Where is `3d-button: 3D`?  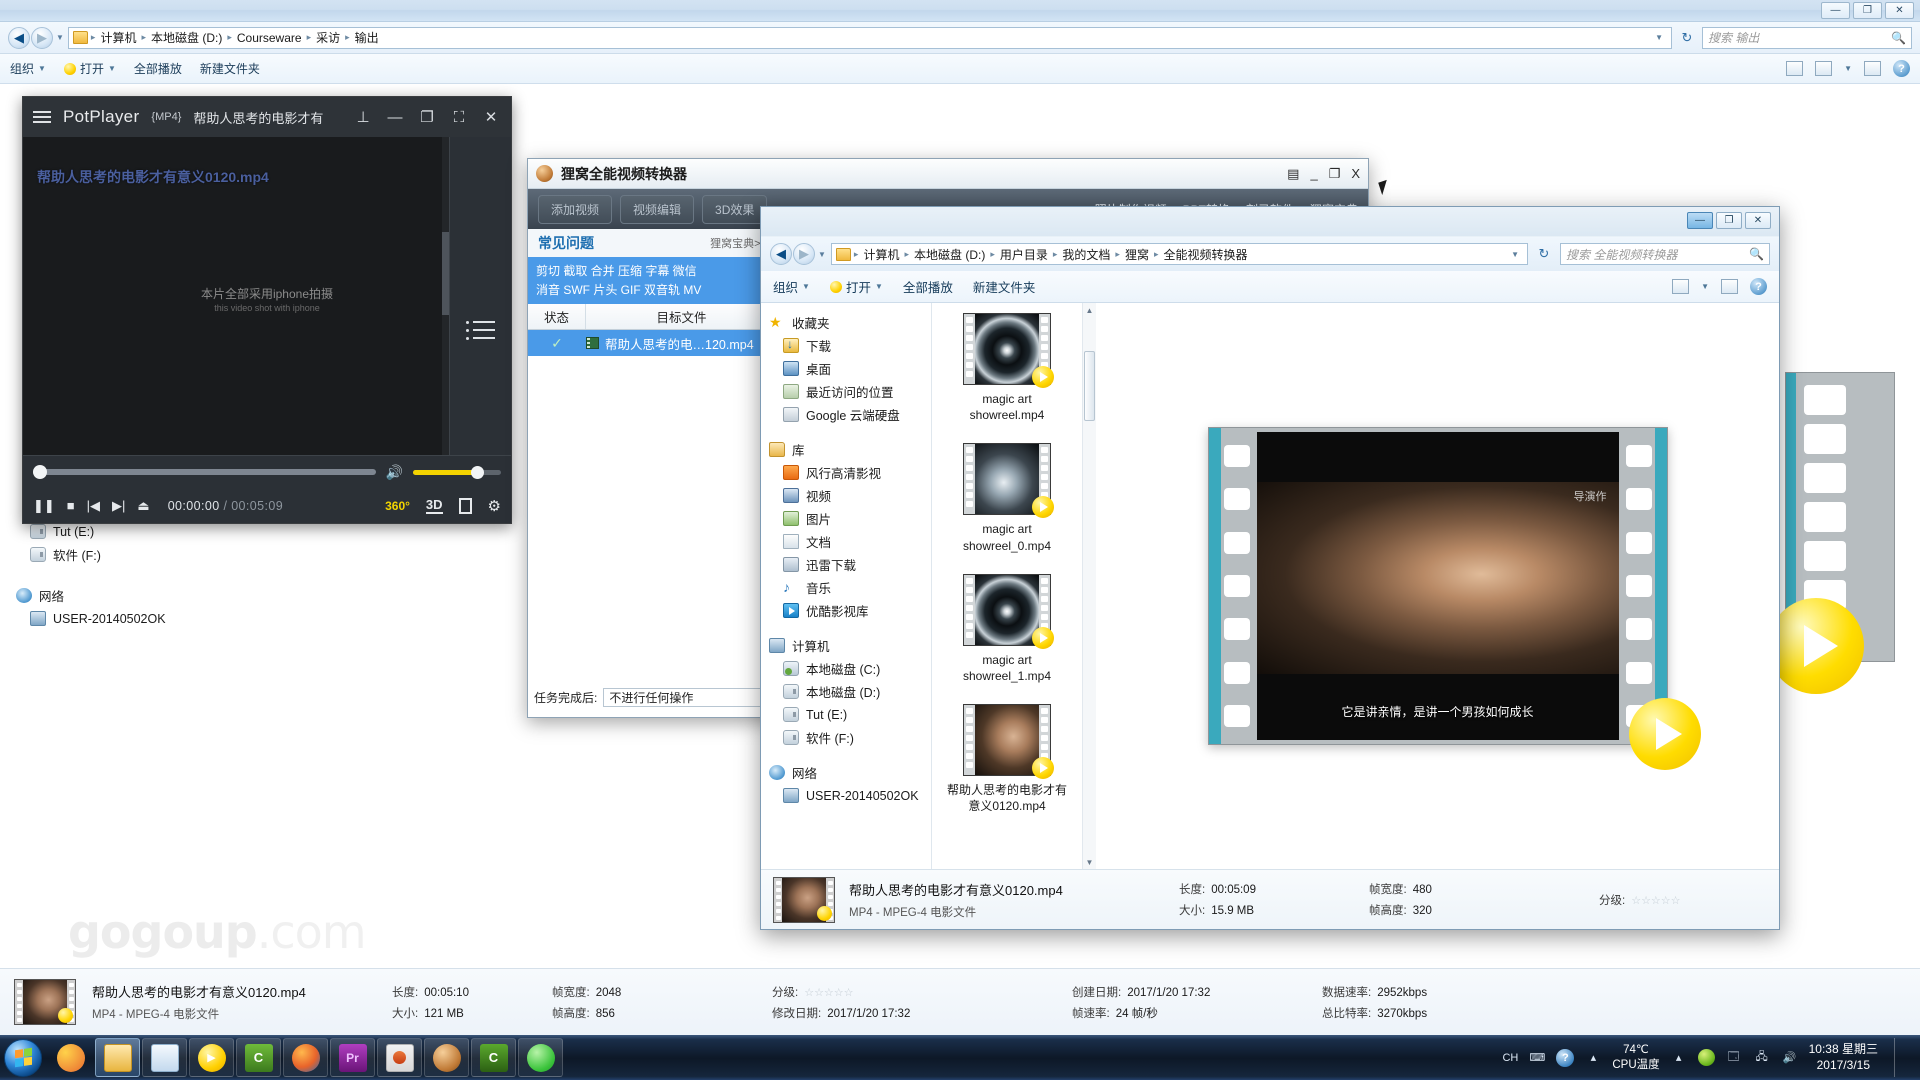
3d-button: 3D is located at coordinates (434, 505).